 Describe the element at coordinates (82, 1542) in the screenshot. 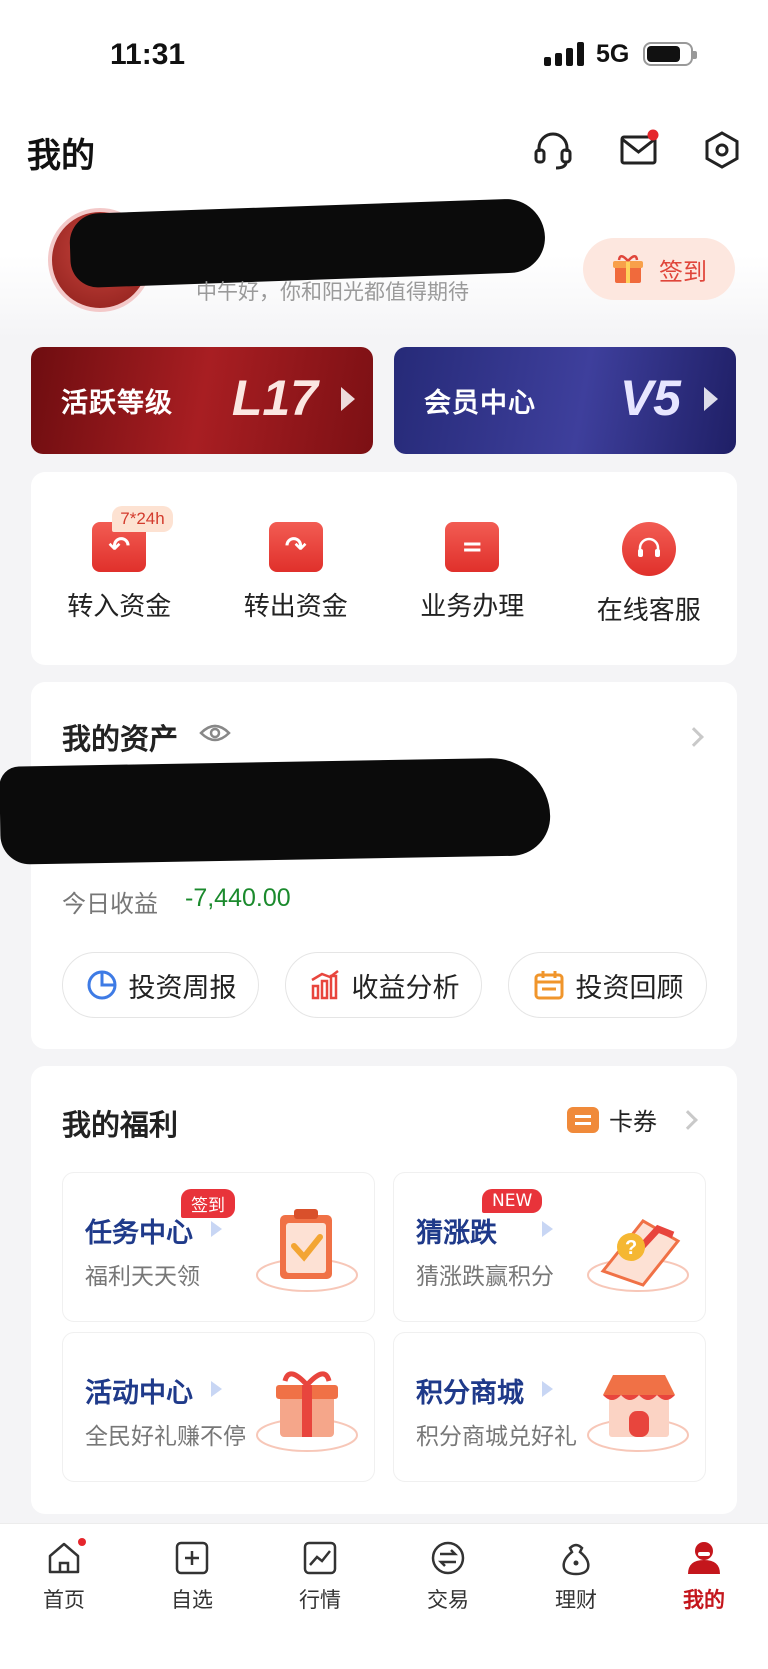

I see `home-notification-dot` at that location.